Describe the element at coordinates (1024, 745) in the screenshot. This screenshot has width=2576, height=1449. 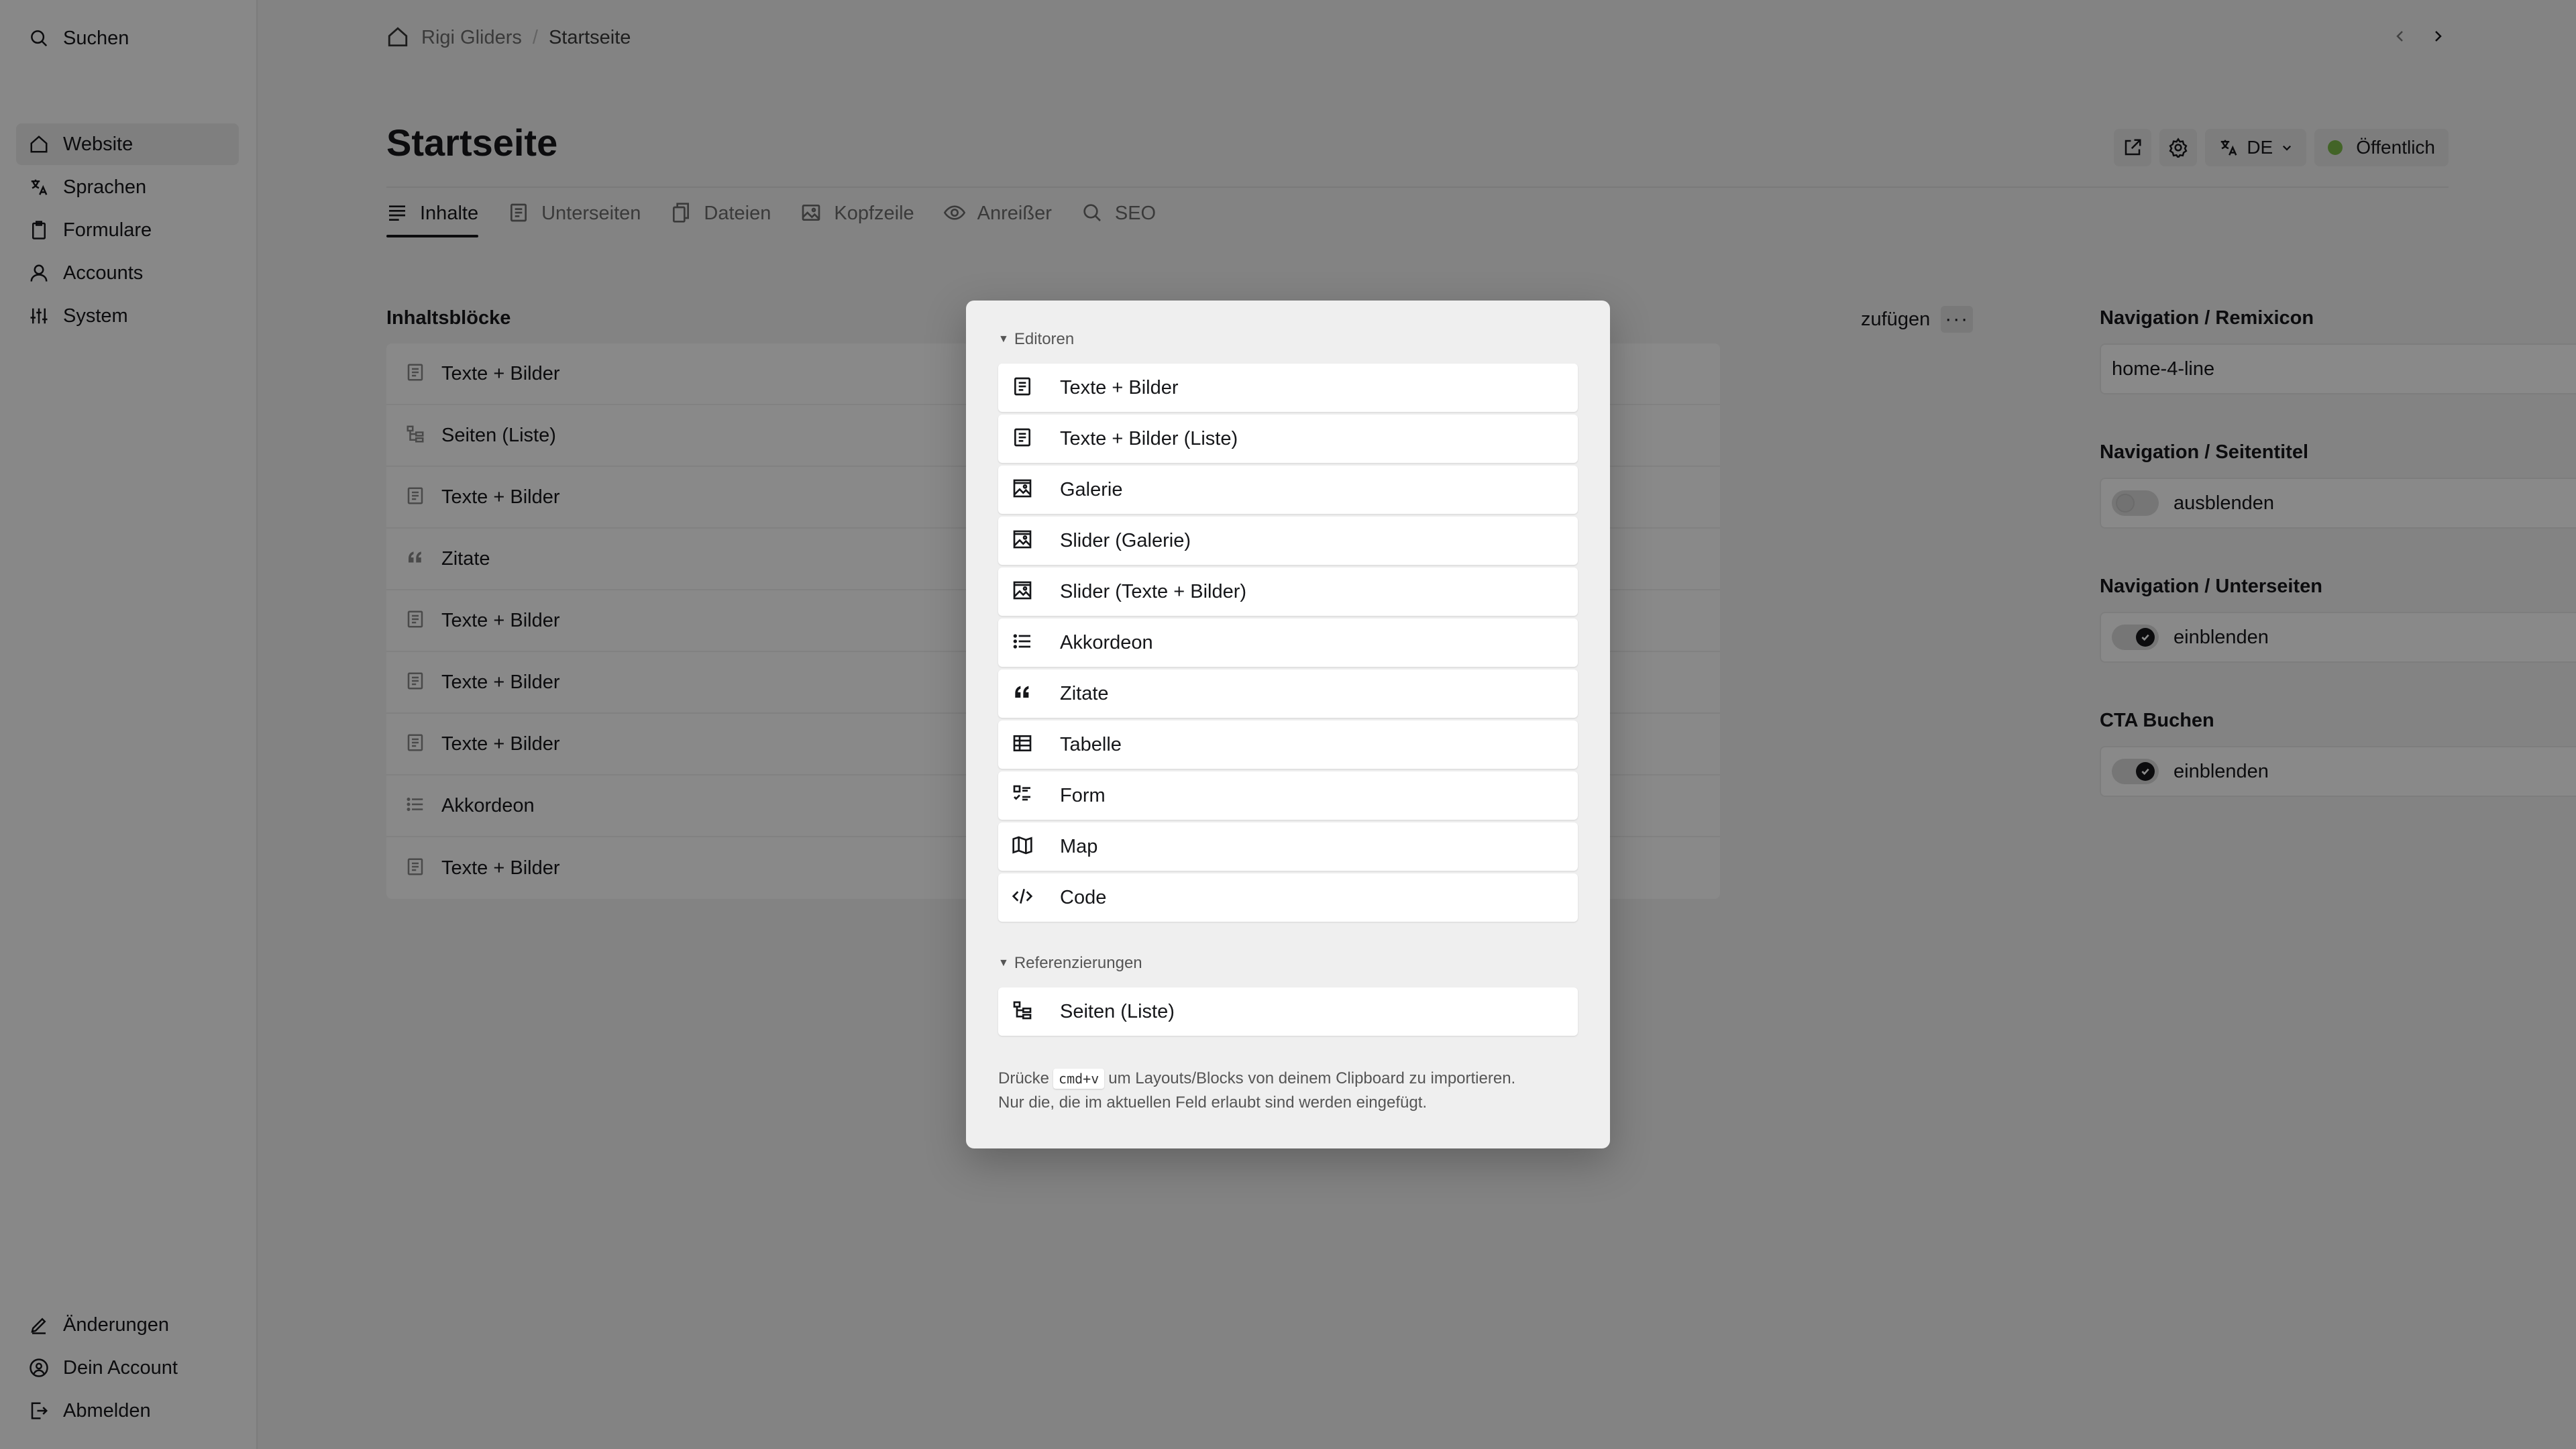
I see `table-icon` at that location.